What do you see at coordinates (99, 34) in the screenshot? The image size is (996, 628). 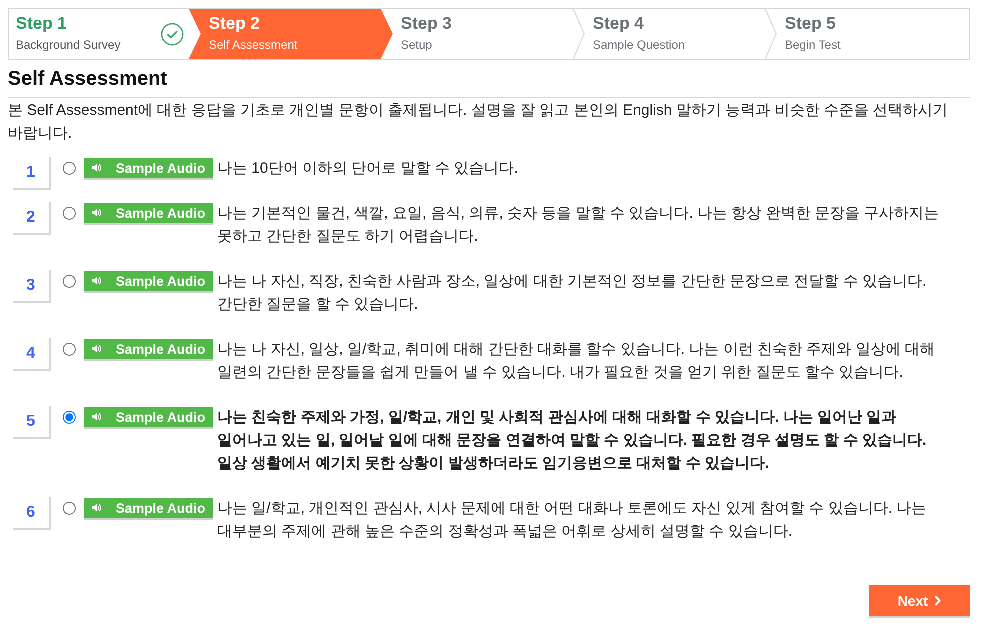 I see `progress-step: Step 1 Background Survey` at bounding box center [99, 34].